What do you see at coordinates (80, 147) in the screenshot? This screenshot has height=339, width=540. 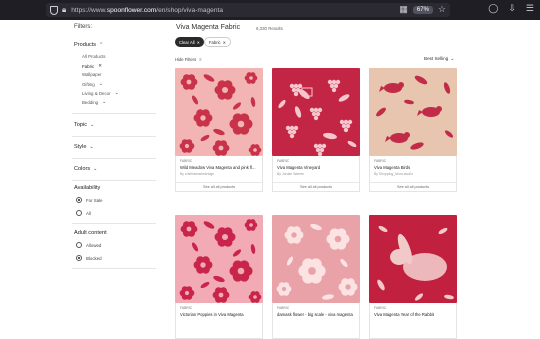 I see `style-label: Style` at bounding box center [80, 147].